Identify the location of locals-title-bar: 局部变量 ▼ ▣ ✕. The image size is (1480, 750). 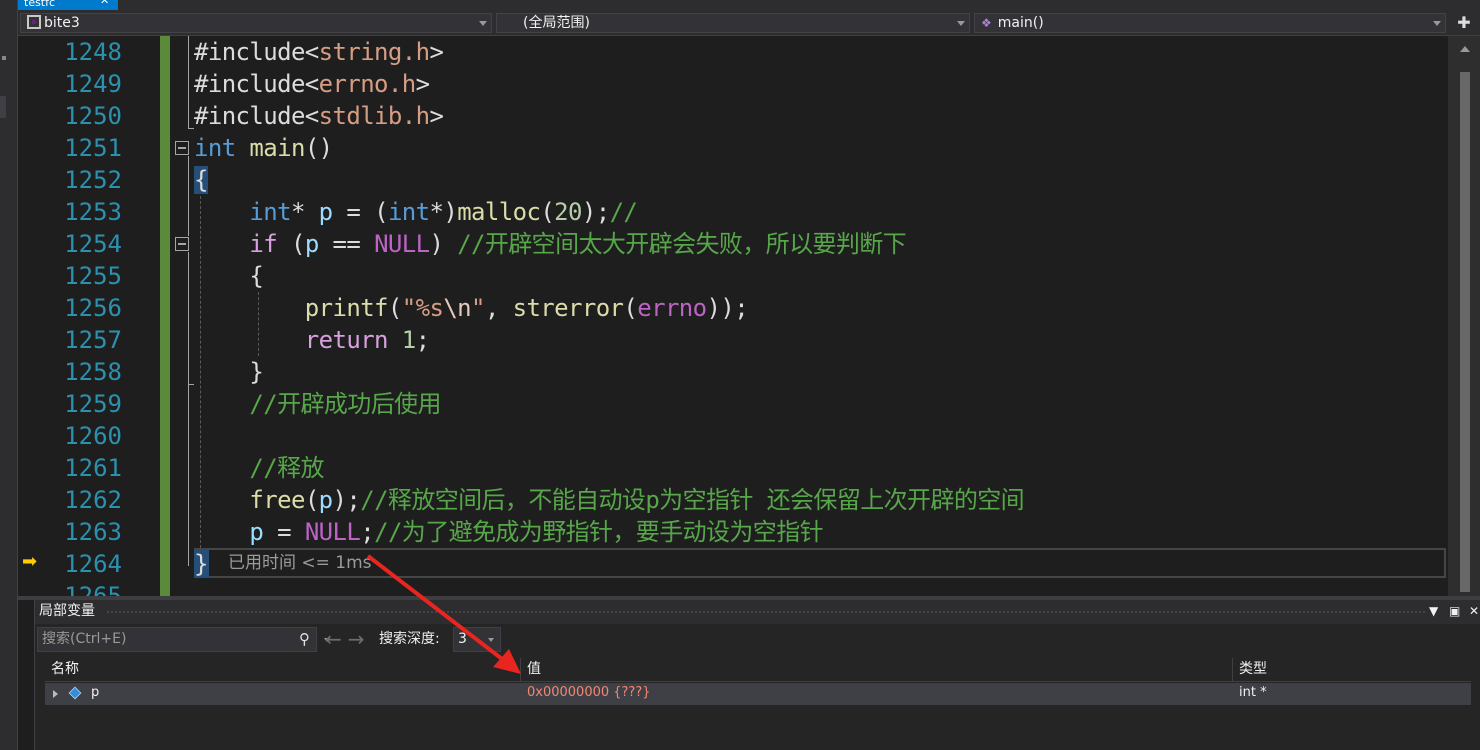
(757, 612).